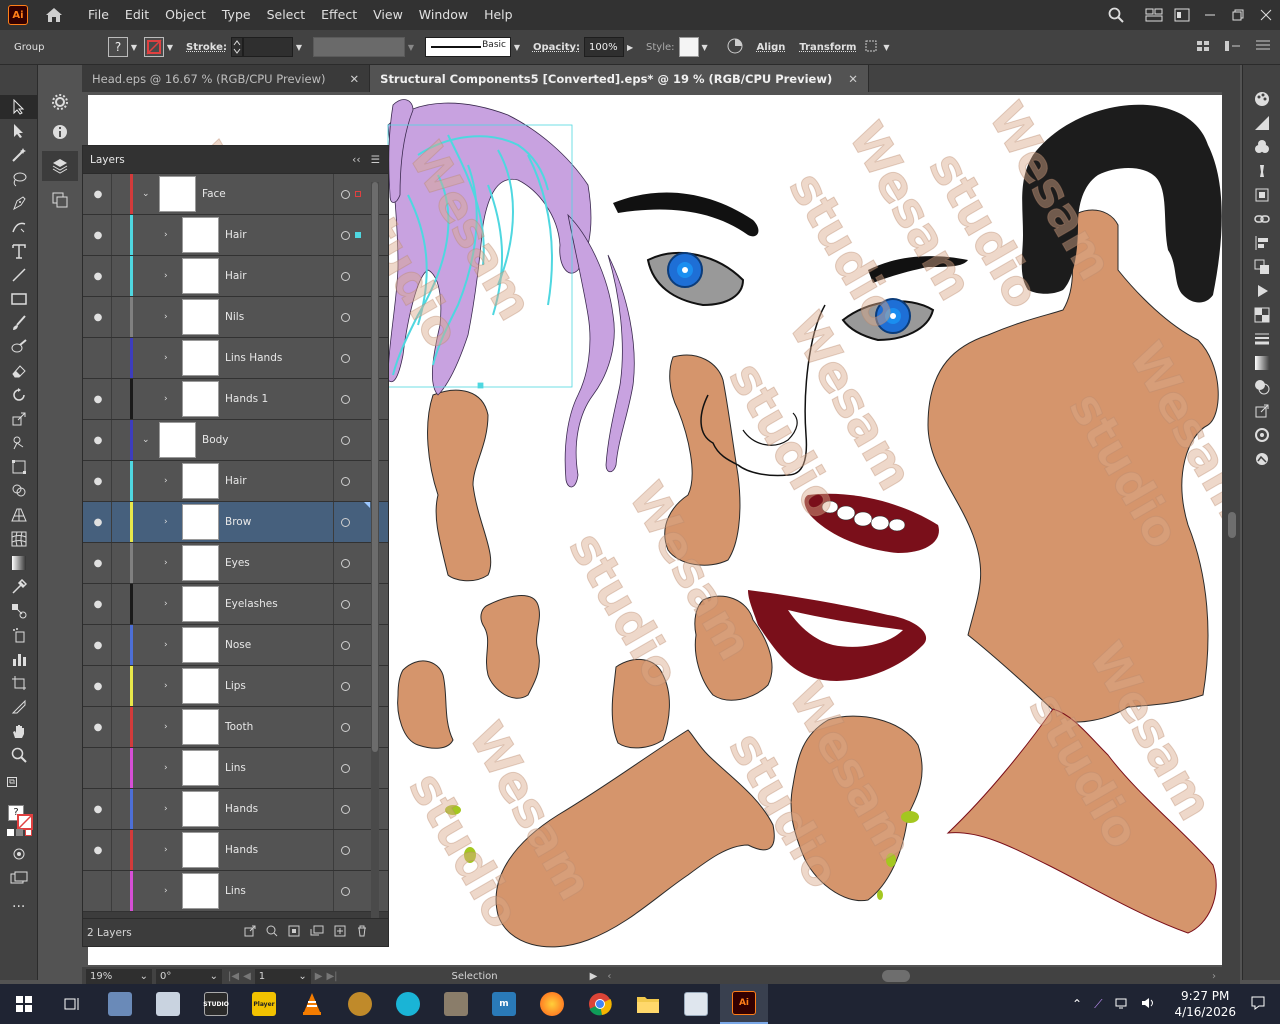 This screenshot has width=1280, height=1024. What do you see at coordinates (24, 1004) in the screenshot?
I see `windows-start-icon` at bounding box center [24, 1004].